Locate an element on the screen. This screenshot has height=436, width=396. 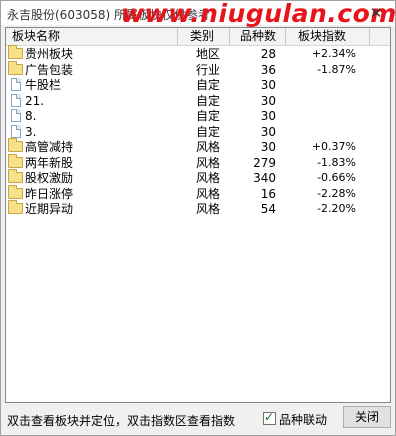
table-row: 广告包装 行业 36 -1.87% is located at coordinates (198, 69).